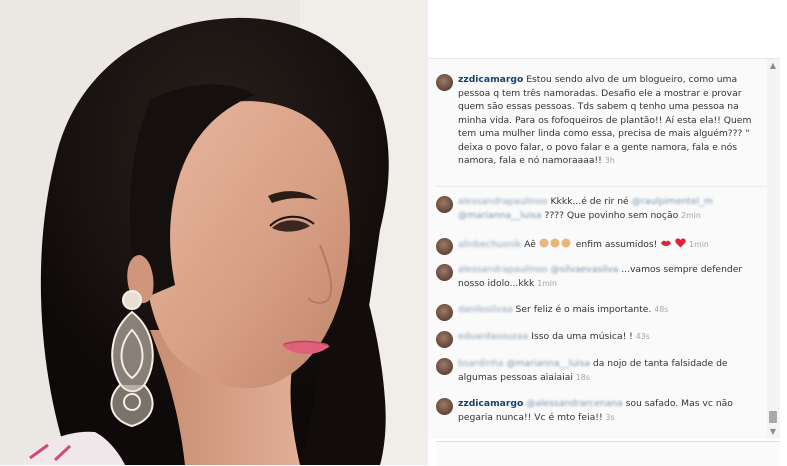 Image resolution: width=787 pixels, height=466 pixels. What do you see at coordinates (574, 403) in the screenshot?
I see `comment-mention: @alessandrarcenana` at bounding box center [574, 403].